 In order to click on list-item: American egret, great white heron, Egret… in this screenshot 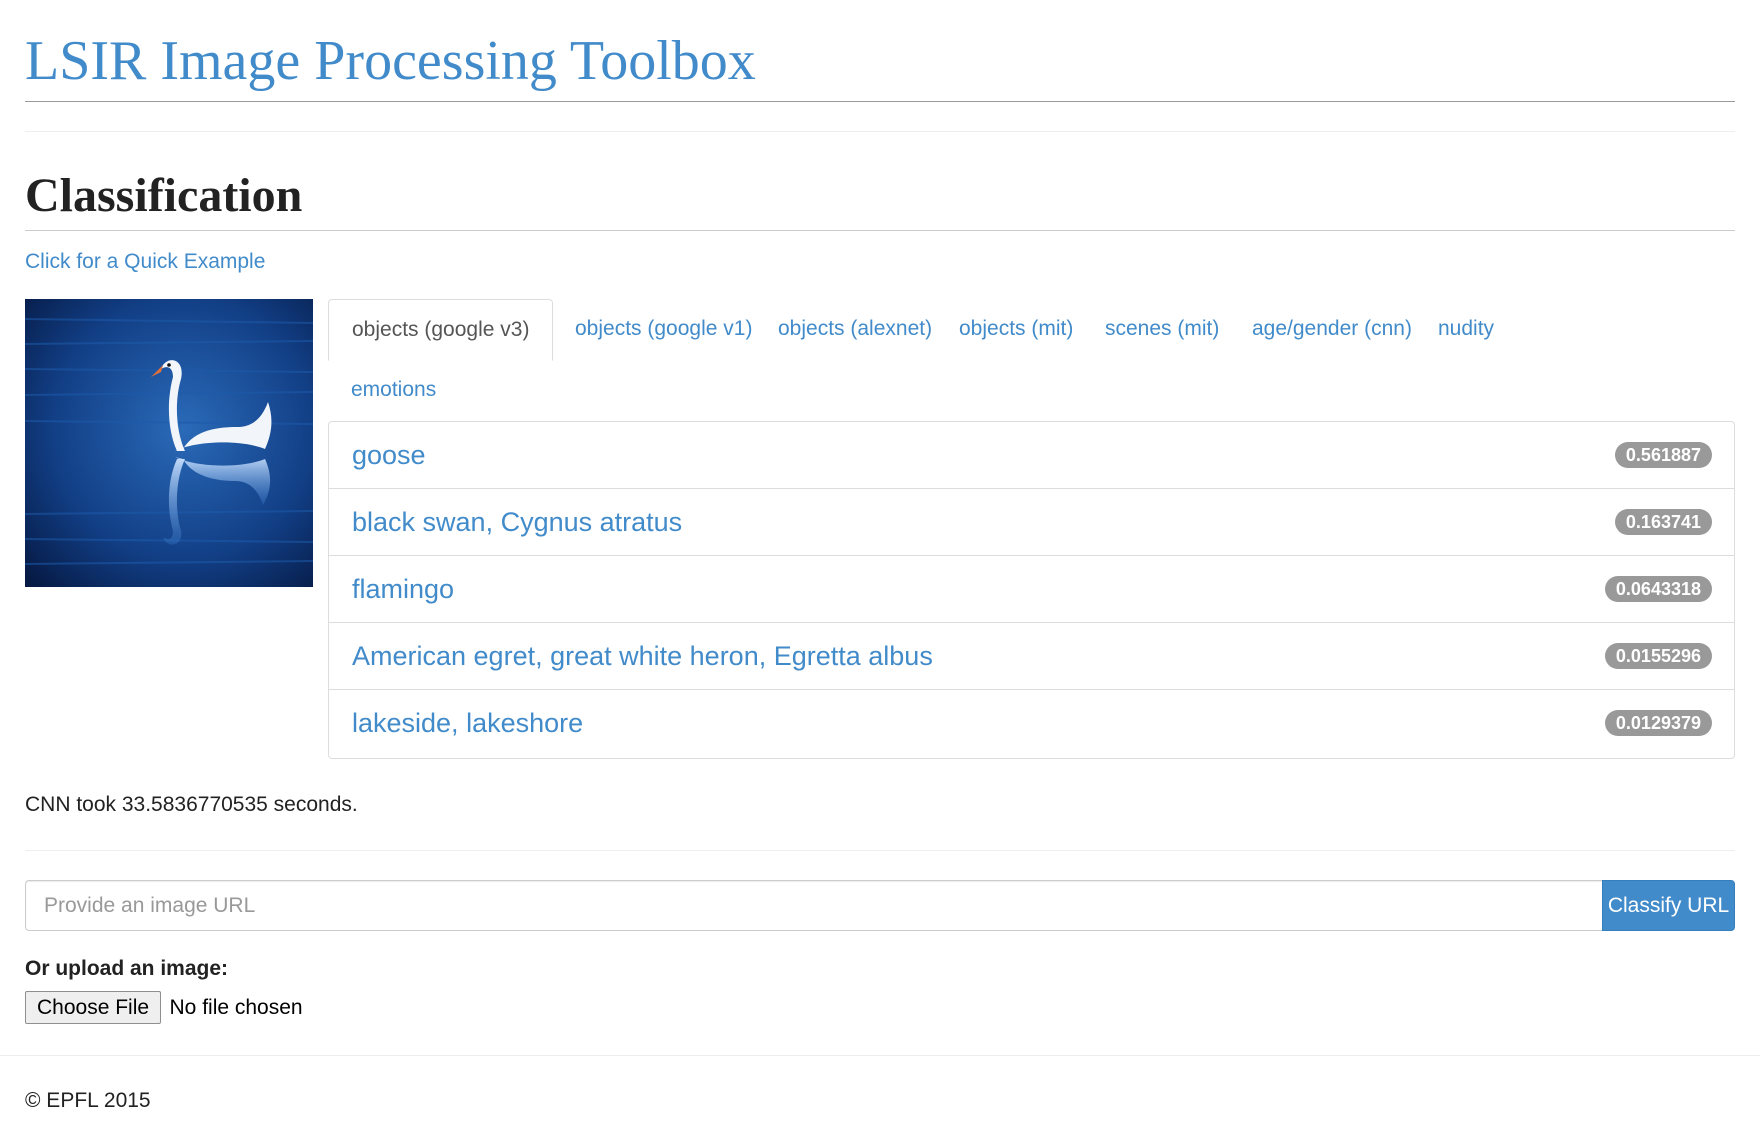, I will do `click(1031, 656)`.